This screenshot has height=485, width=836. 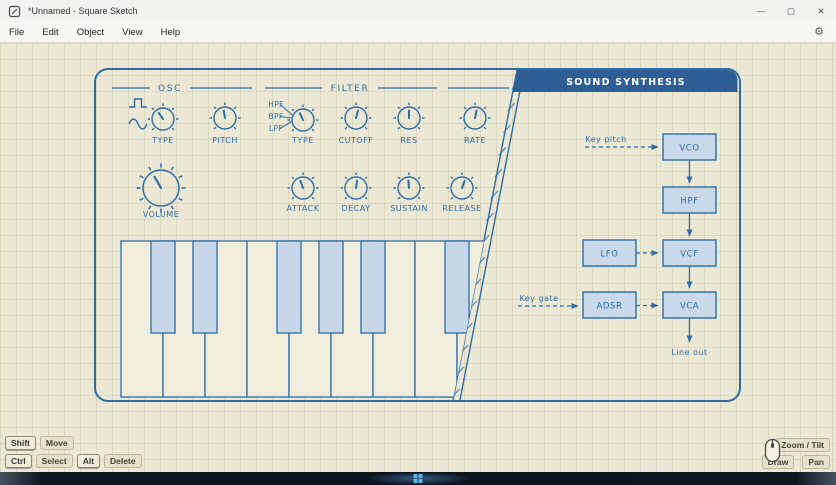 I want to click on key-pitch-label: Key pitch, so click(x=605, y=139).